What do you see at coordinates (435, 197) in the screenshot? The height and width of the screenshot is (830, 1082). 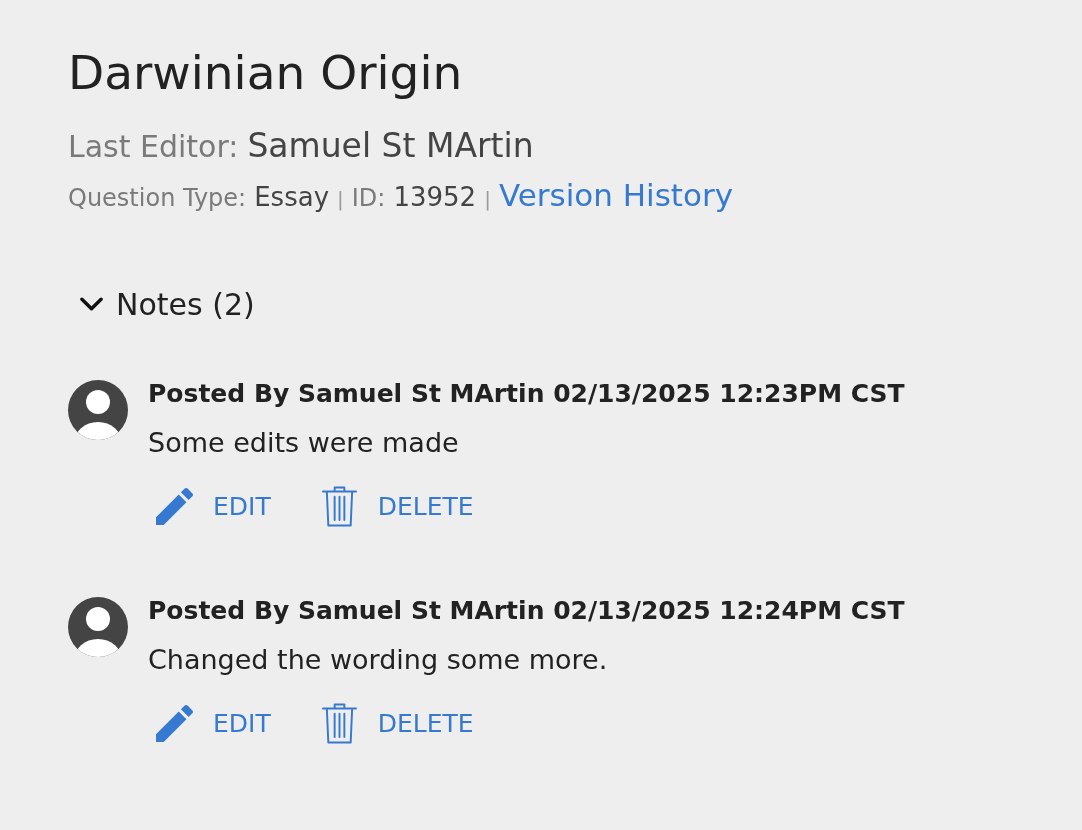 I see `meta-value: 13952` at bounding box center [435, 197].